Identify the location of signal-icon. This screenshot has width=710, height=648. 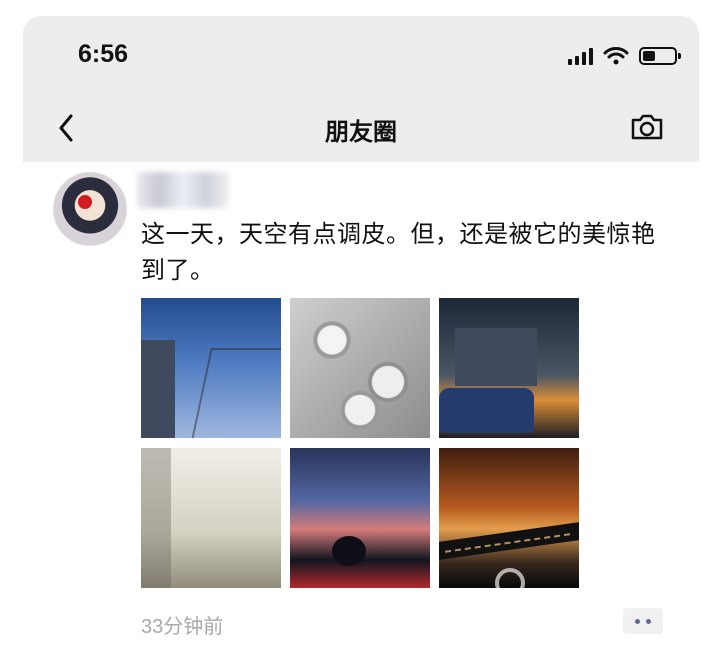
(580, 56).